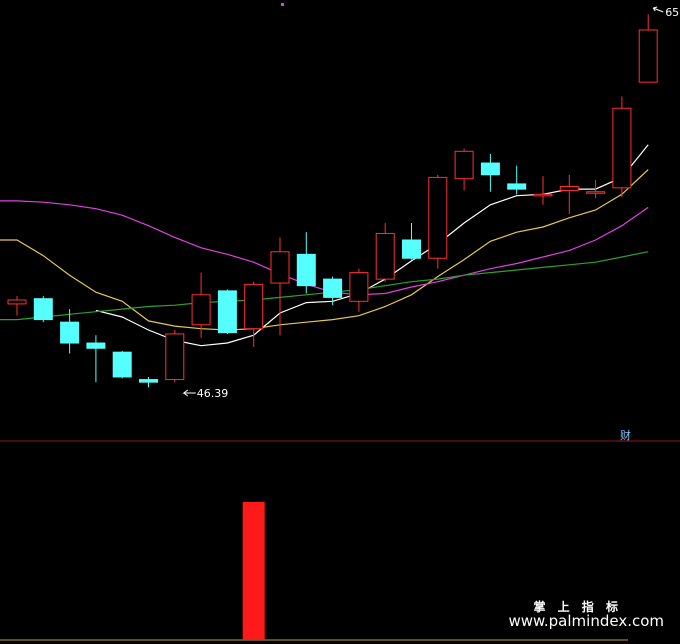  I want to click on volume-bar, so click(253, 571).